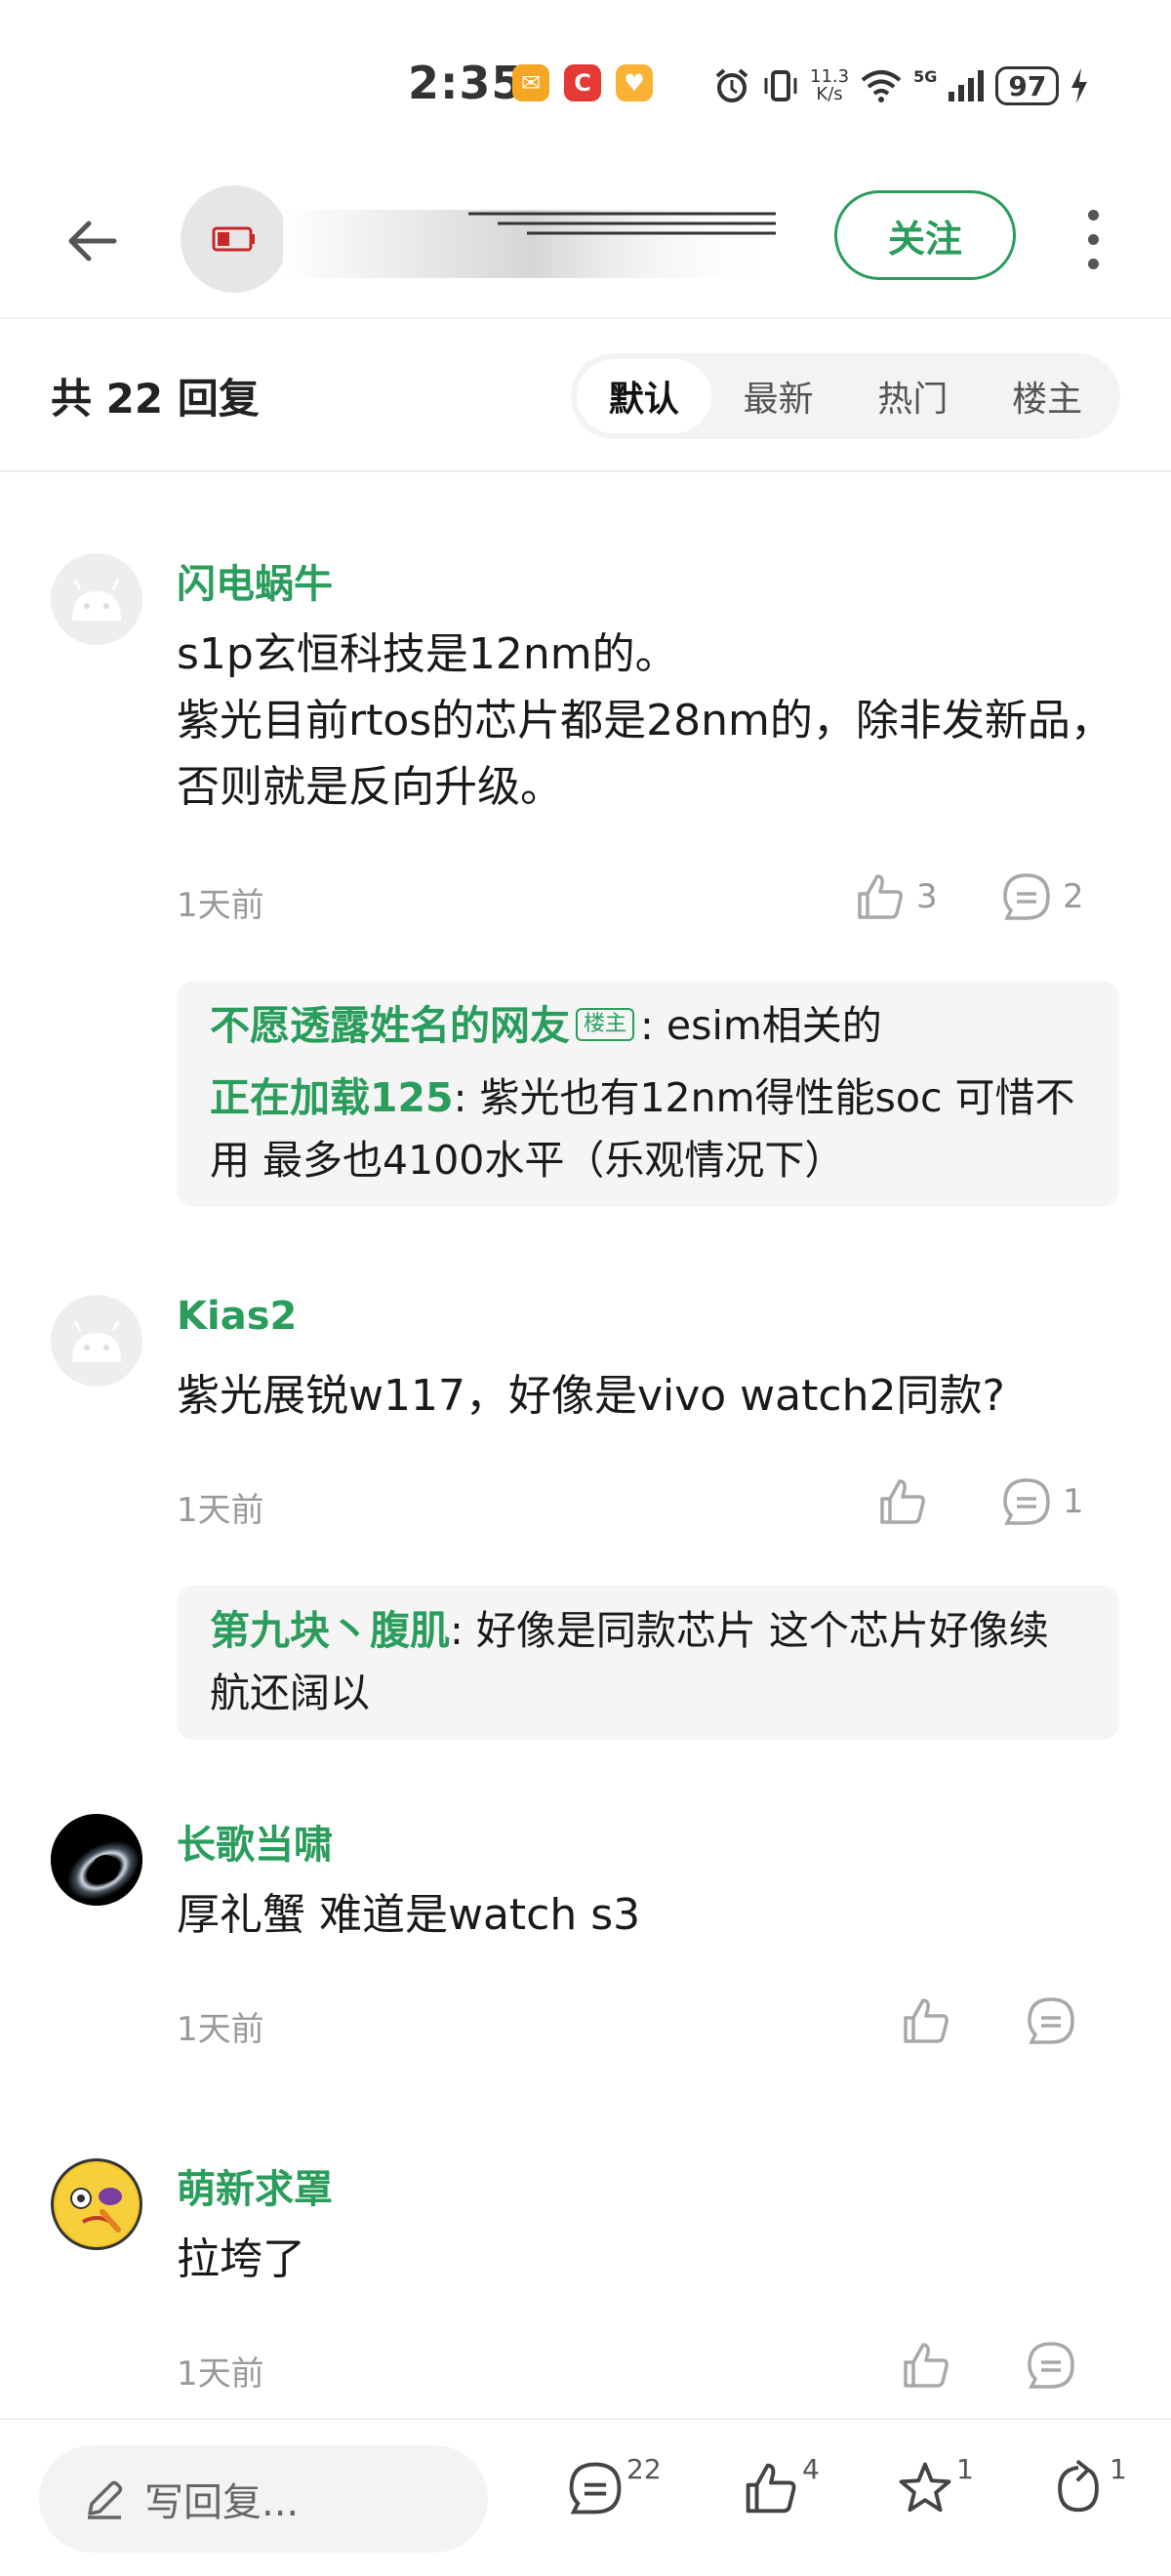  What do you see at coordinates (778, 396) in the screenshot?
I see `tab-latest: 最新` at bounding box center [778, 396].